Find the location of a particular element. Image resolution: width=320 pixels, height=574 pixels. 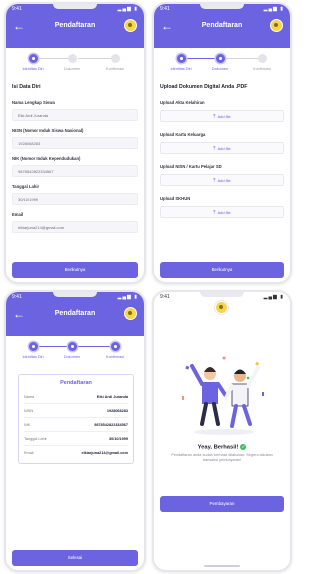

row-key: Nama is located at coordinates (29, 397).